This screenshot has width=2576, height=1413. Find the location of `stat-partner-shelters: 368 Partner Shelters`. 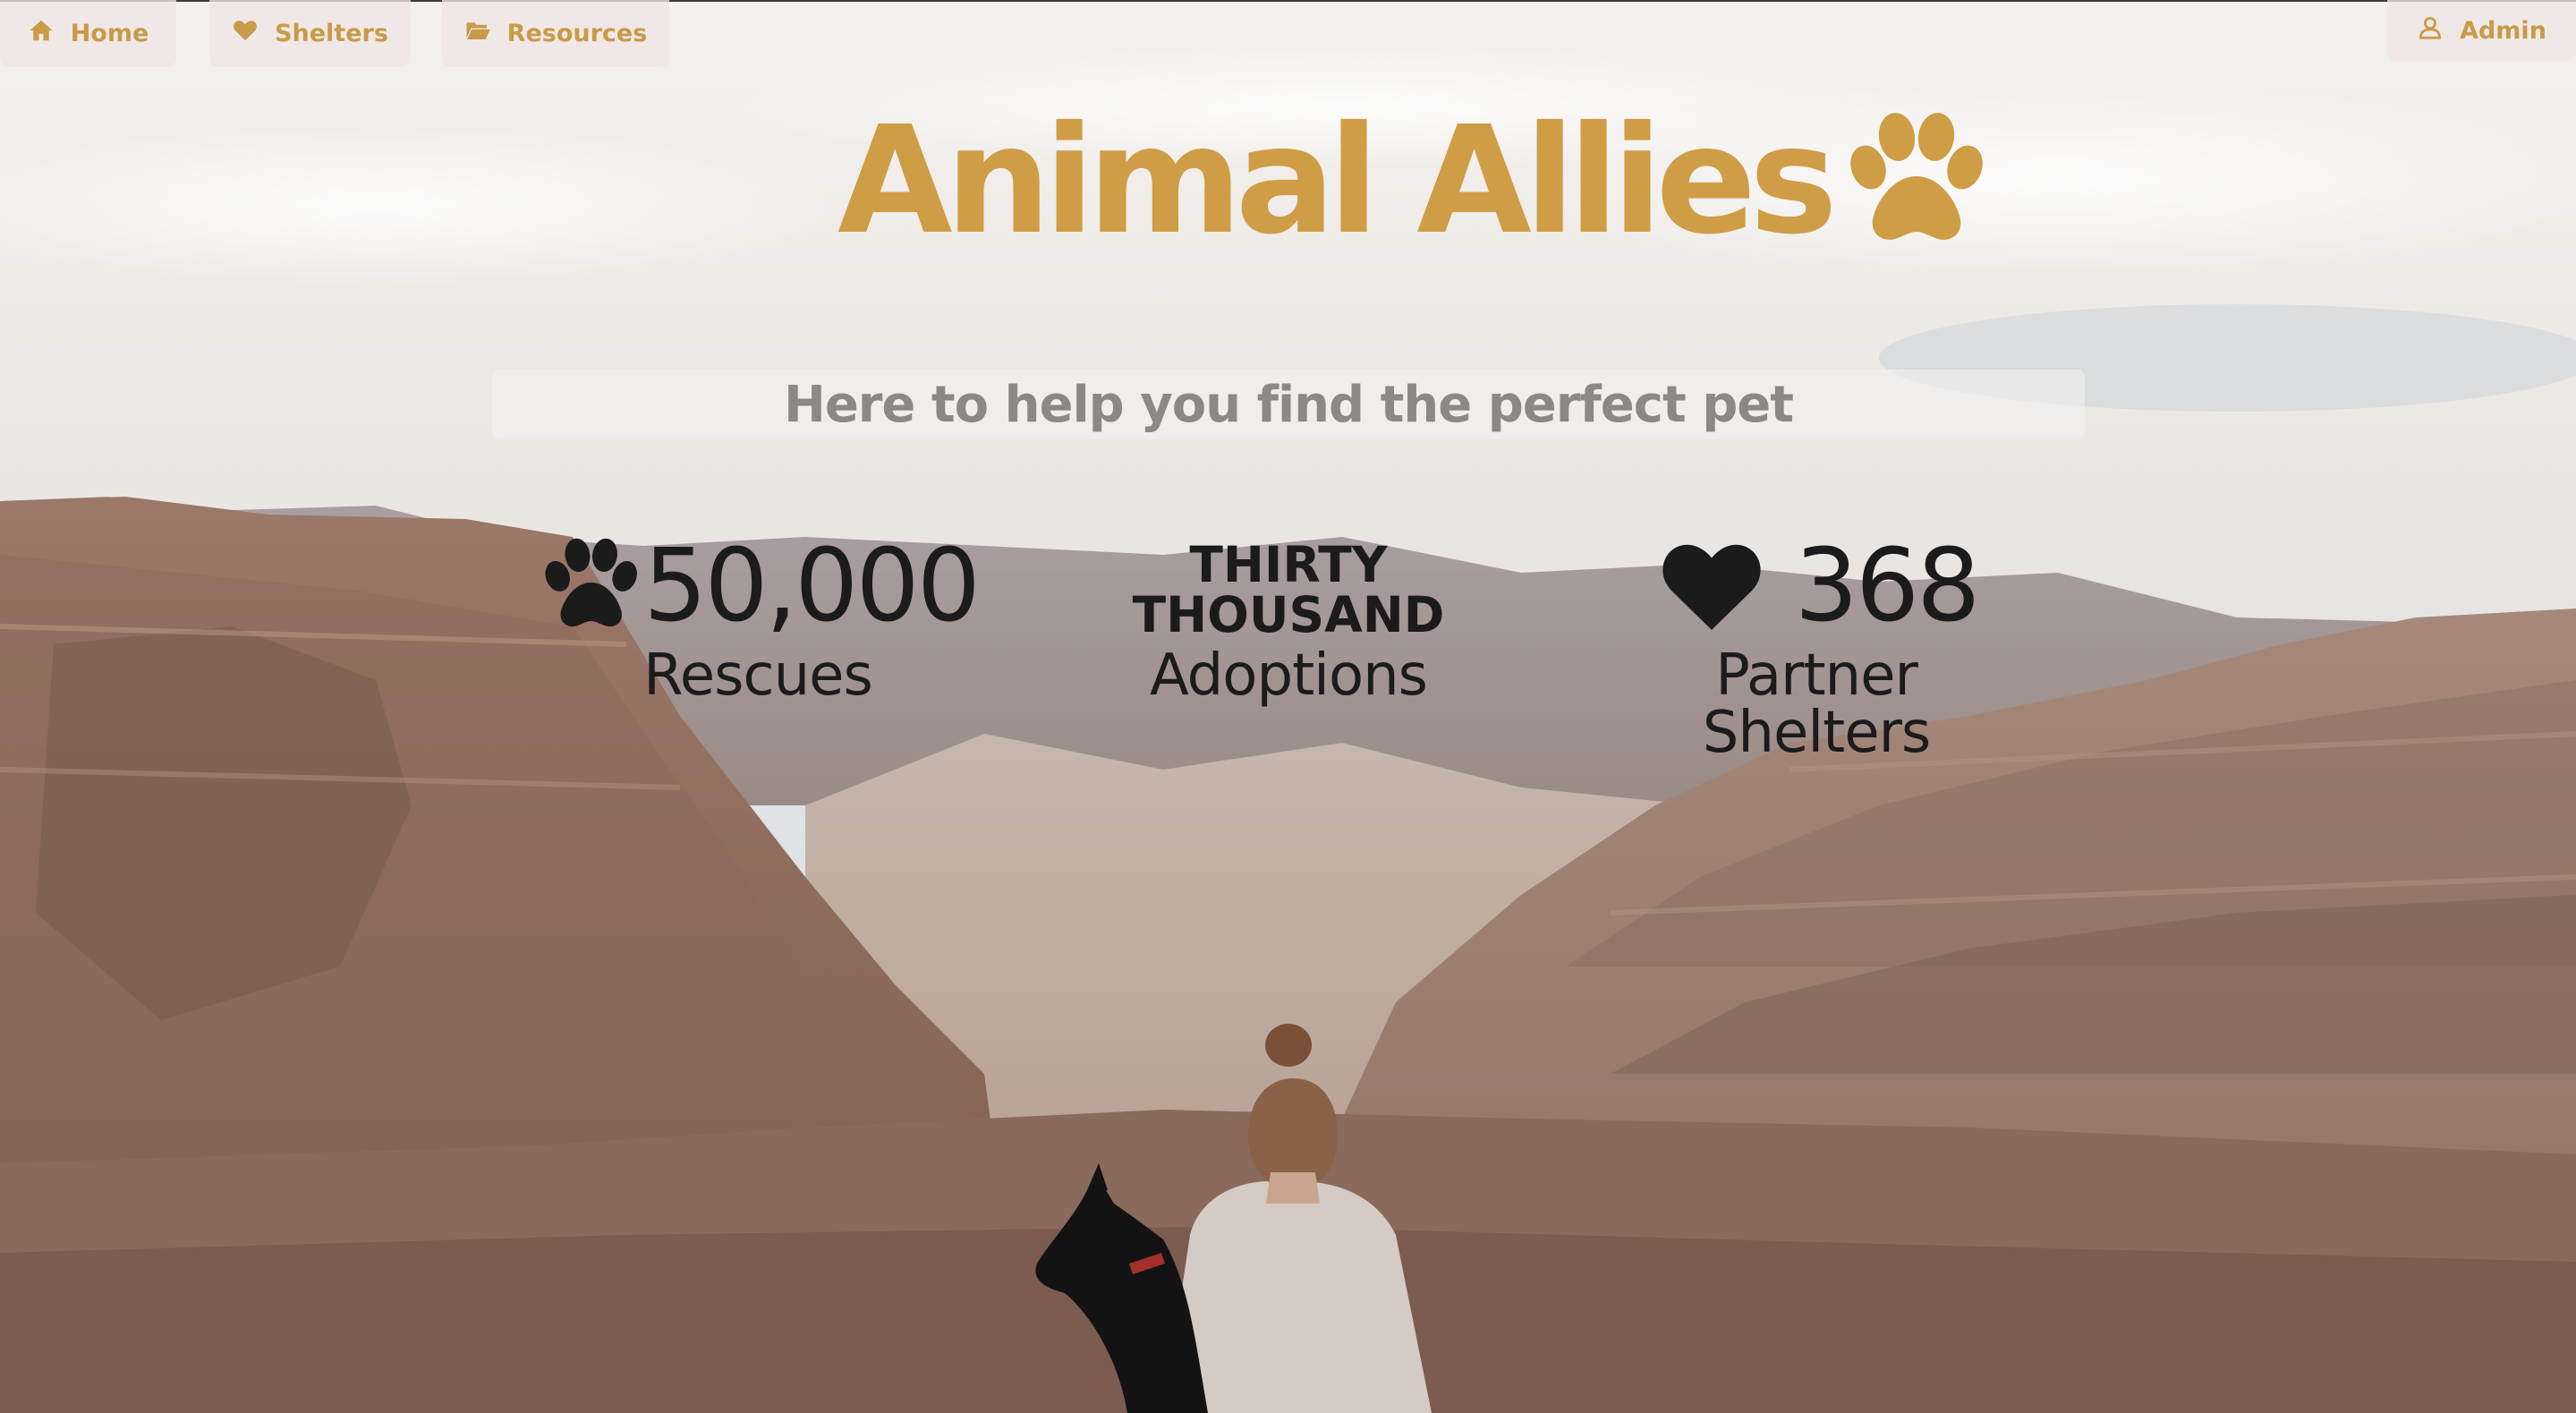

stat-partner-shelters: 368 Partner Shelters is located at coordinates (1816, 647).